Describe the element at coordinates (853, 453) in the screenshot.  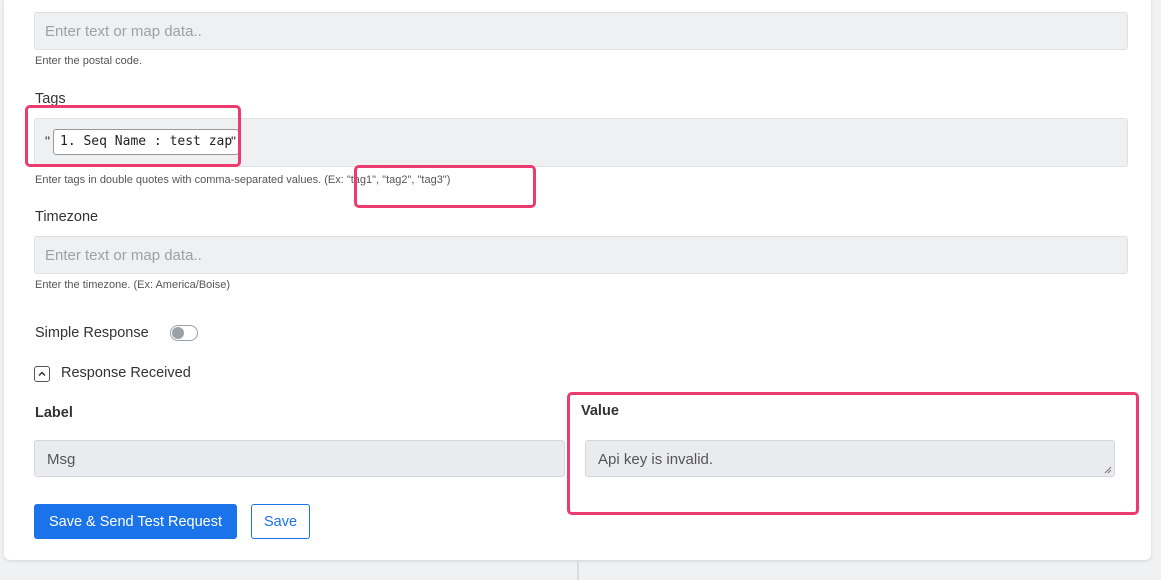
I see `value-highlight` at that location.